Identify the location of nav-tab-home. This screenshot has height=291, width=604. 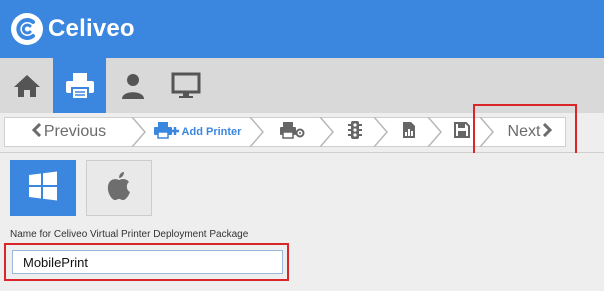
(26, 85).